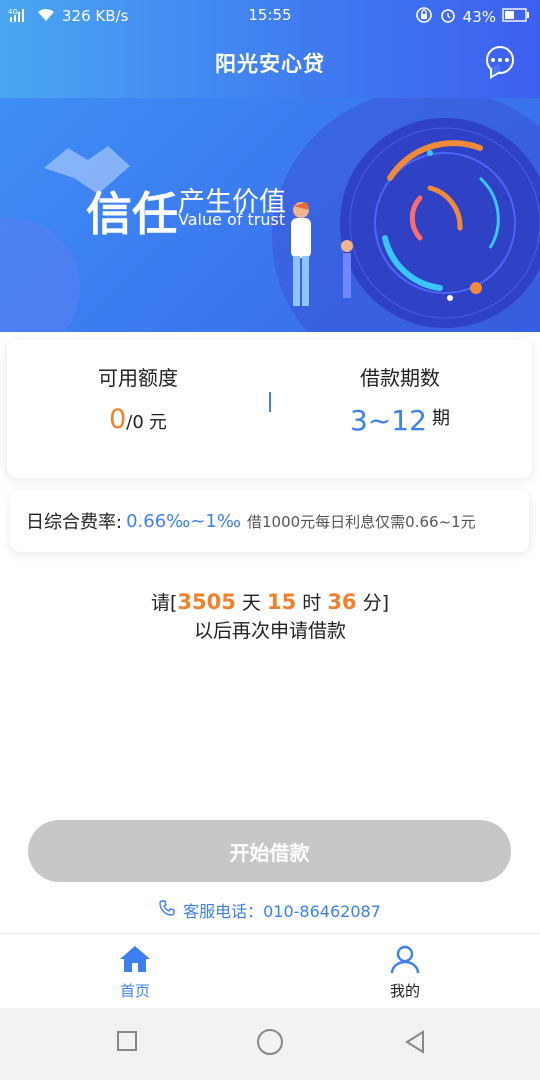 The image size is (540, 1080). Describe the element at coordinates (444, 223) in the screenshot. I see `orbit-graphic` at that location.